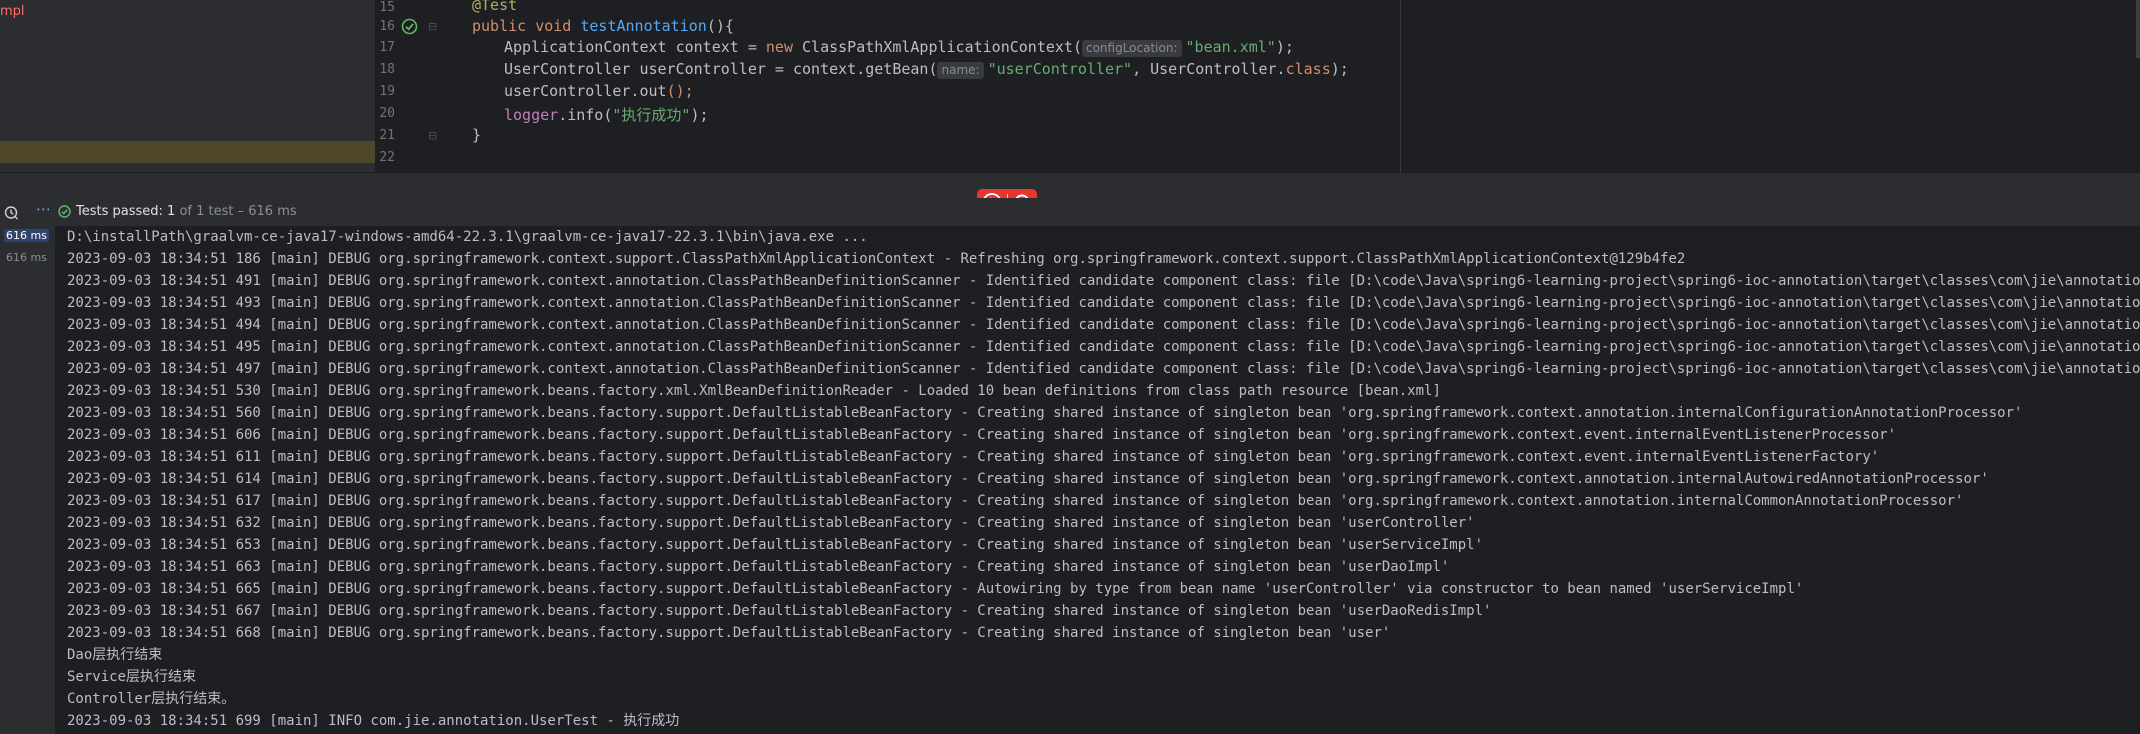 Image resolution: width=2140 pixels, height=734 pixels. Describe the element at coordinates (187, 86) in the screenshot. I see `project-panel: mpl` at that location.